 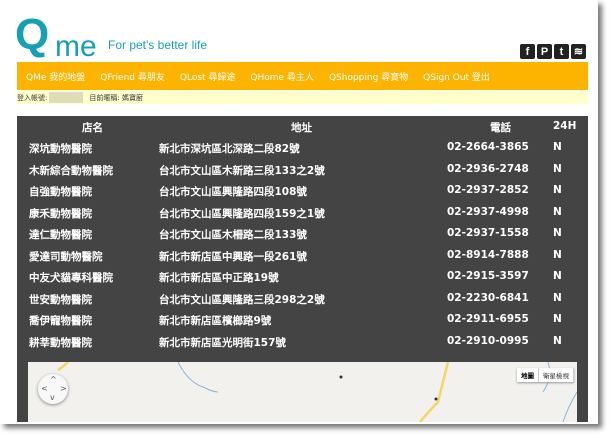 What do you see at coordinates (302, 342) in the screenshot?
I see `table-row: 耕莘動物醫院 新北市新店區光明街157號 02-2910-0995 N` at bounding box center [302, 342].